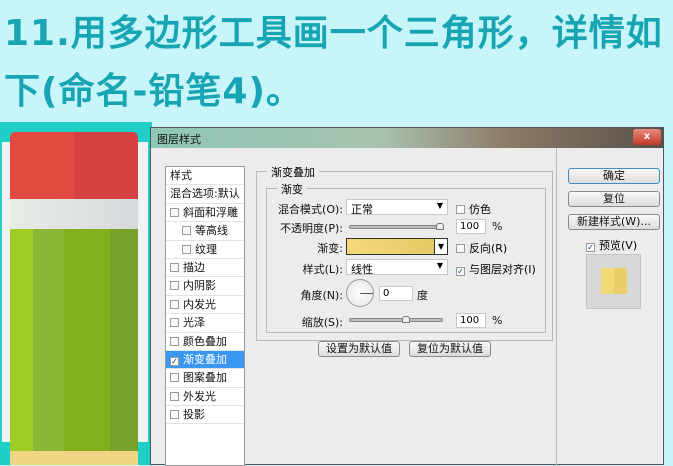 This screenshot has width=673, height=466. Describe the element at coordinates (397, 267) in the screenshot. I see `style-select: 线性 ▼` at that location.